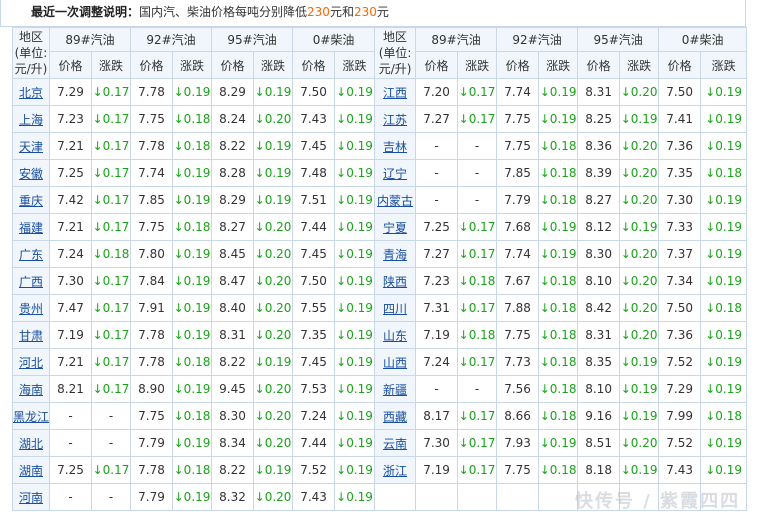  I want to click on region-link: 湖南, so click(31, 471).